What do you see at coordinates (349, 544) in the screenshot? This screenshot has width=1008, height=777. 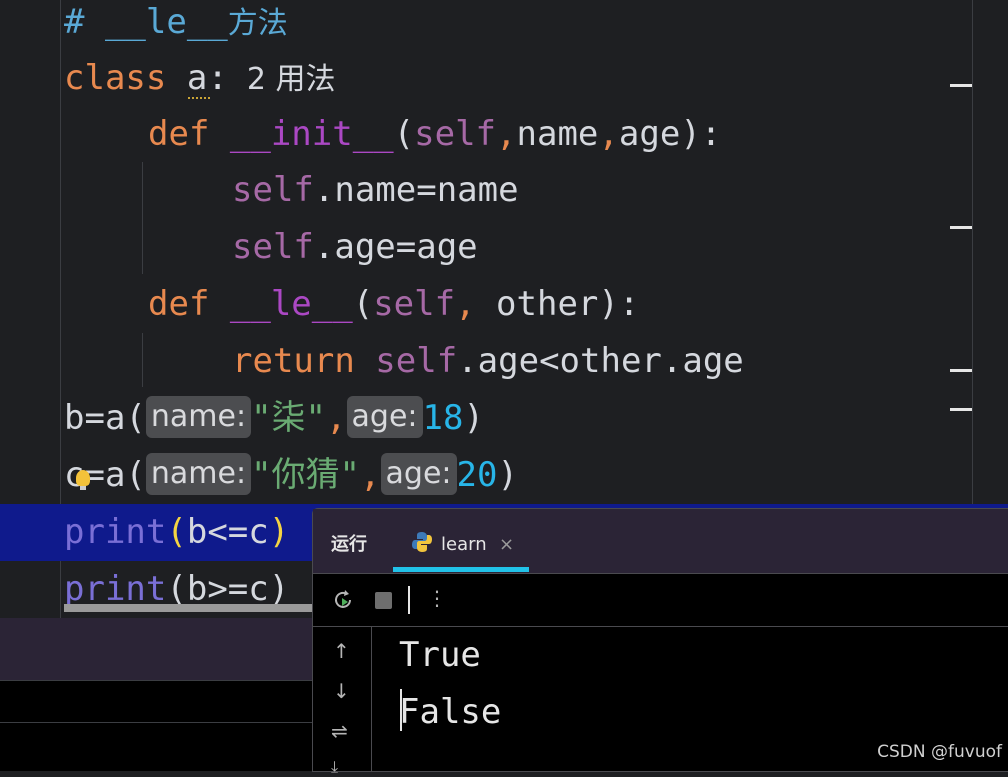 I see `run-panel-title: 运行` at bounding box center [349, 544].